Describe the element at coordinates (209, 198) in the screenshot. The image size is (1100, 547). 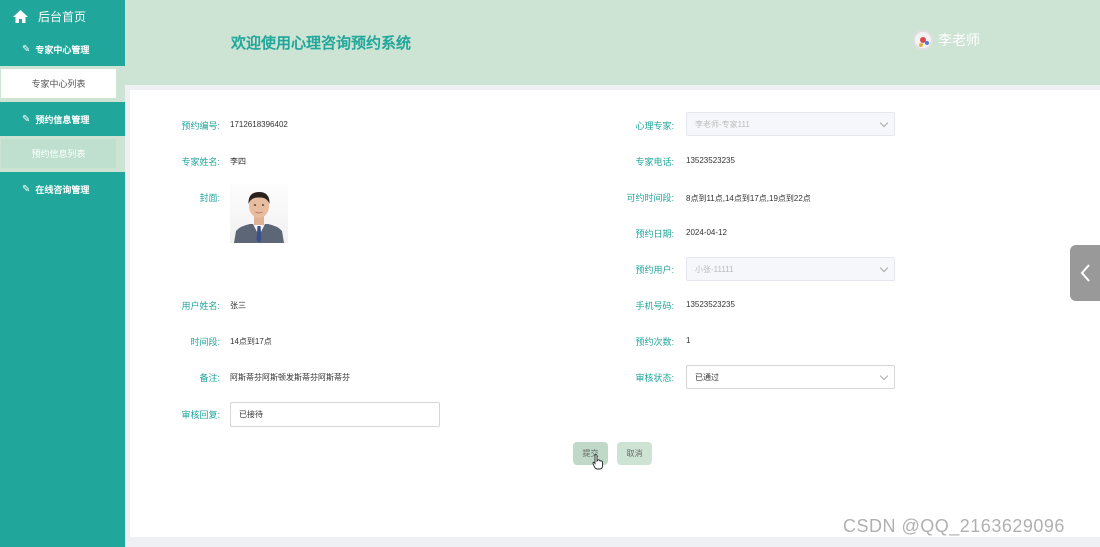
I see `cover-label: 封面:` at that location.